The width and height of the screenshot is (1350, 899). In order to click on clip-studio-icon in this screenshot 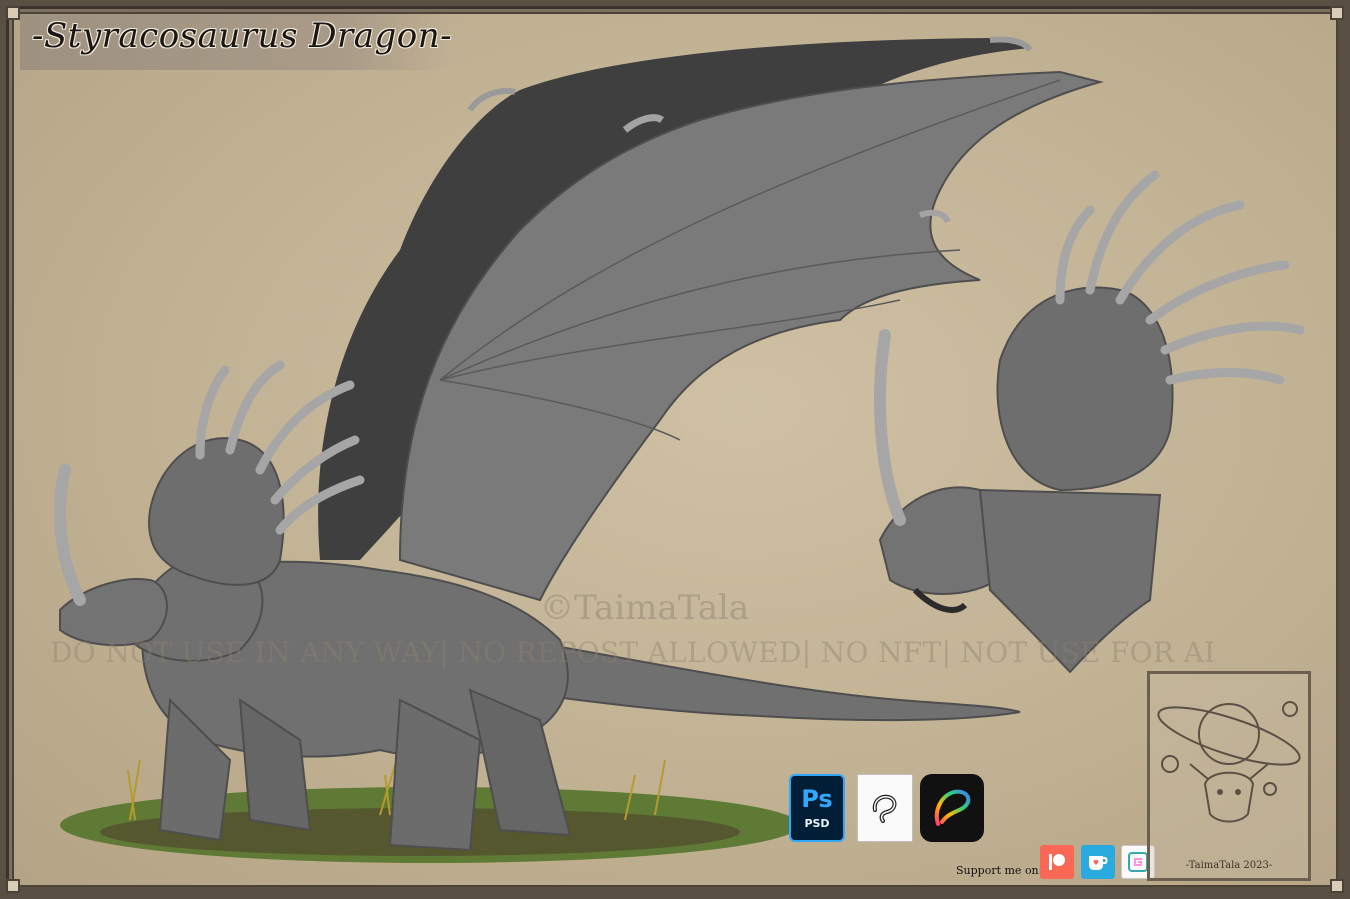, I will do `click(885, 808)`.